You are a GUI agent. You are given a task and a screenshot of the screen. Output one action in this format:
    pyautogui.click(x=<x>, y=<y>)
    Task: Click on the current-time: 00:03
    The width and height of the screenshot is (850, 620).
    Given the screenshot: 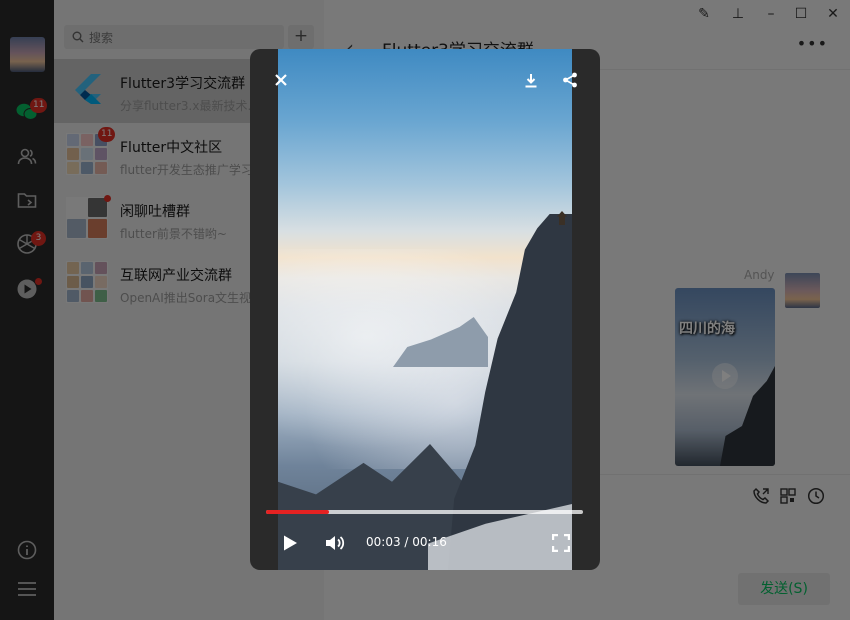 What is the action you would take?
    pyautogui.click(x=383, y=542)
    